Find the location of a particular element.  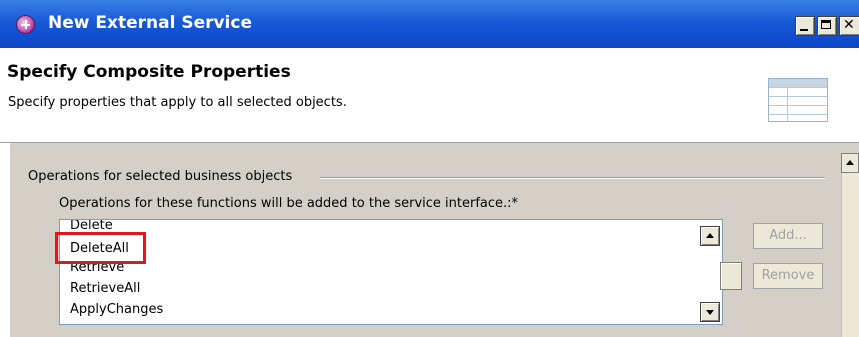

list-scroll-up-button is located at coordinates (710, 236).